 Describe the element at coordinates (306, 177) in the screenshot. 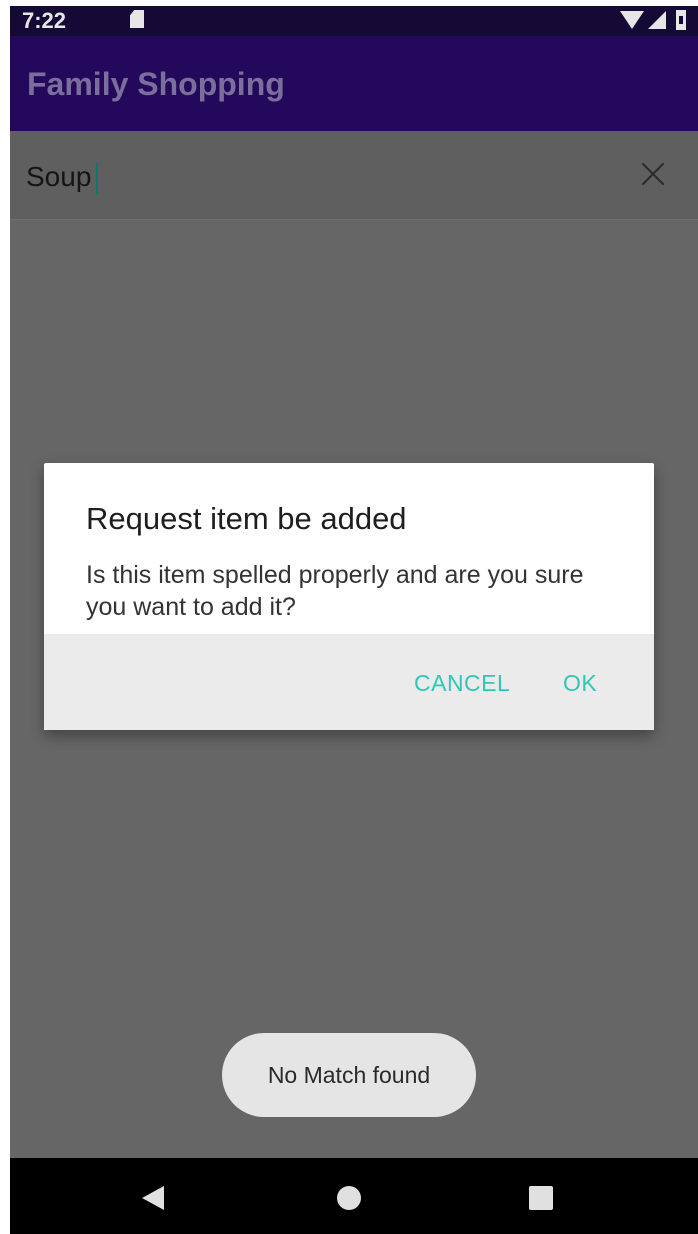

I see `search-input` at that location.